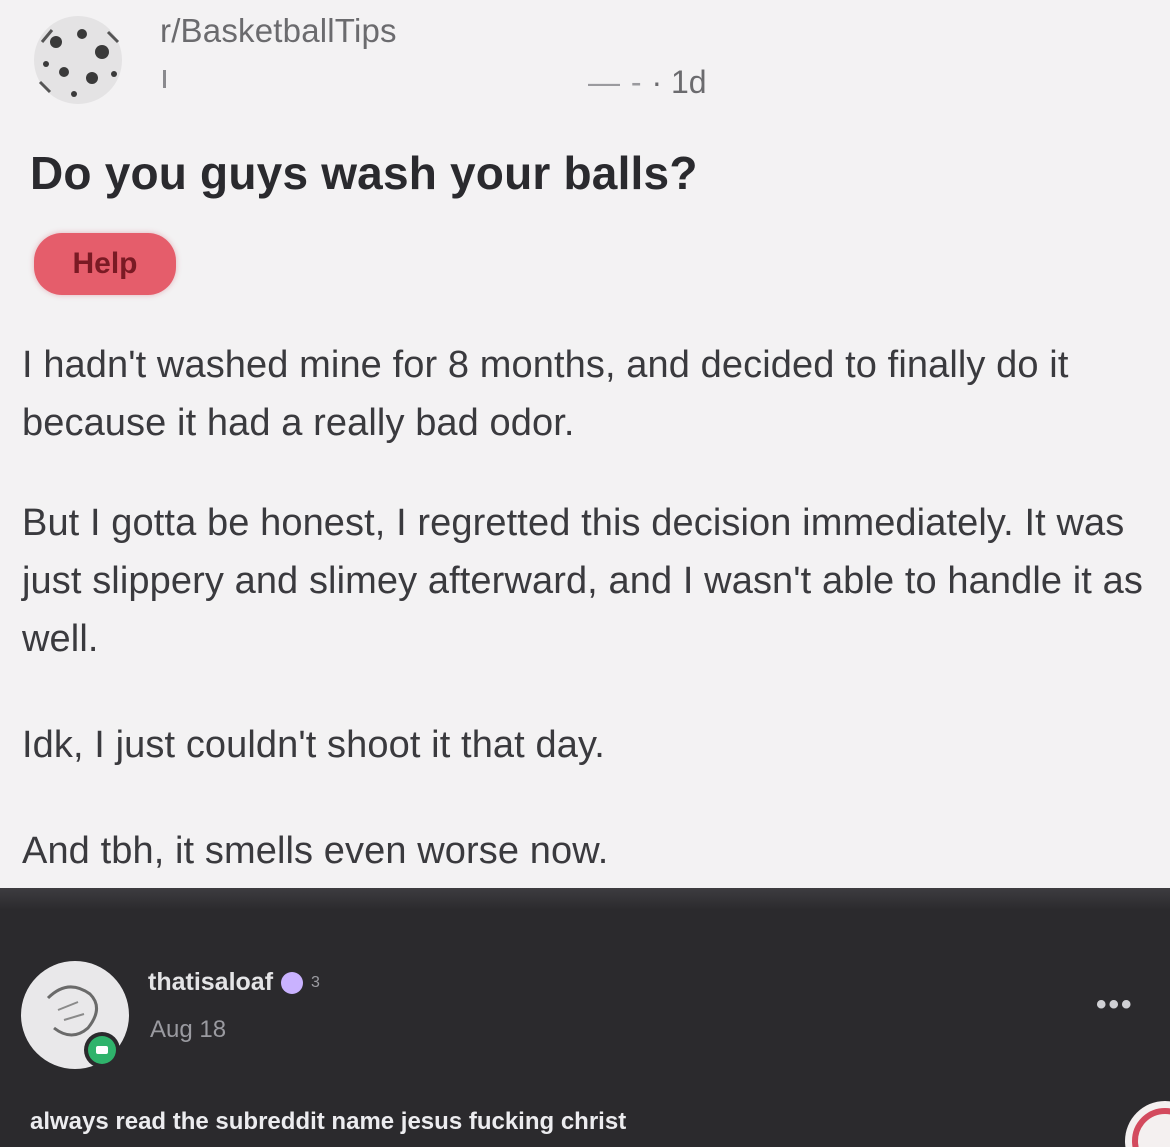 This screenshot has height=1147, width=1170. Describe the element at coordinates (688, 82) in the screenshot. I see `post-age: 1d` at that location.